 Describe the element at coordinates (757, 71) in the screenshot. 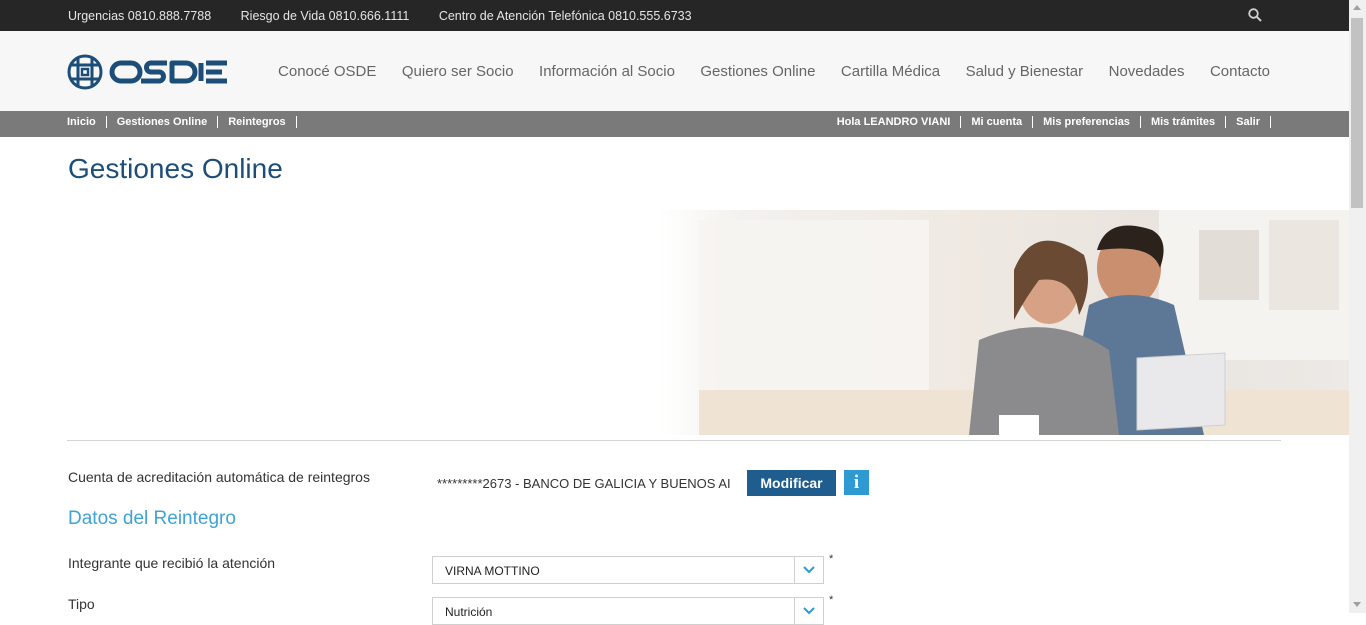

I see `nav-gestiones-online: Gestiones Online` at that location.